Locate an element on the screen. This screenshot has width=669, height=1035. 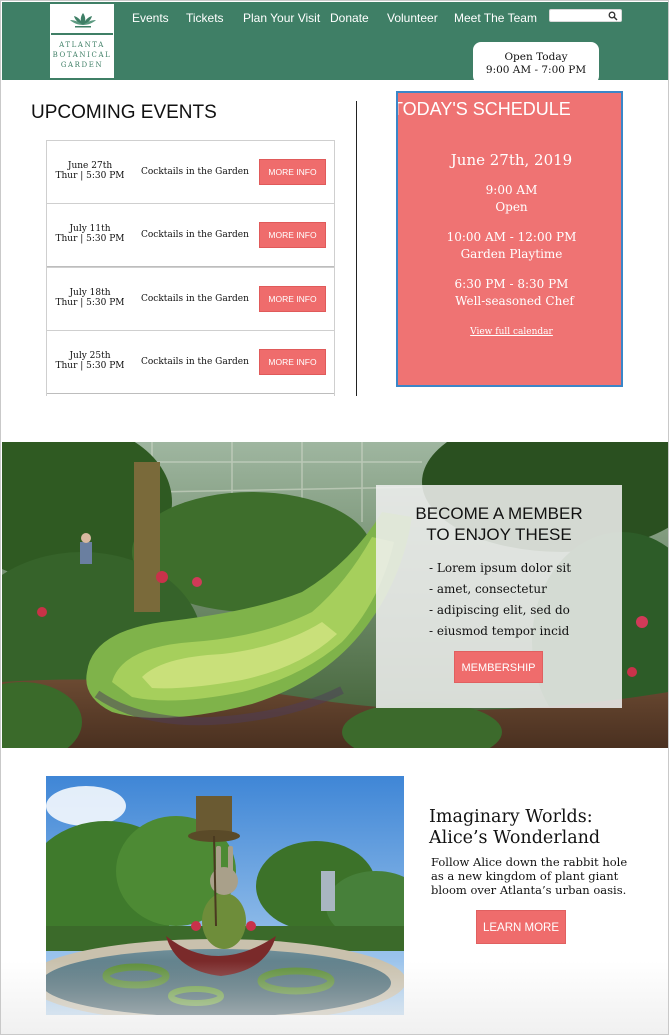
nav-plan-your-visit: Plan Your Visit is located at coordinates (281, 18).